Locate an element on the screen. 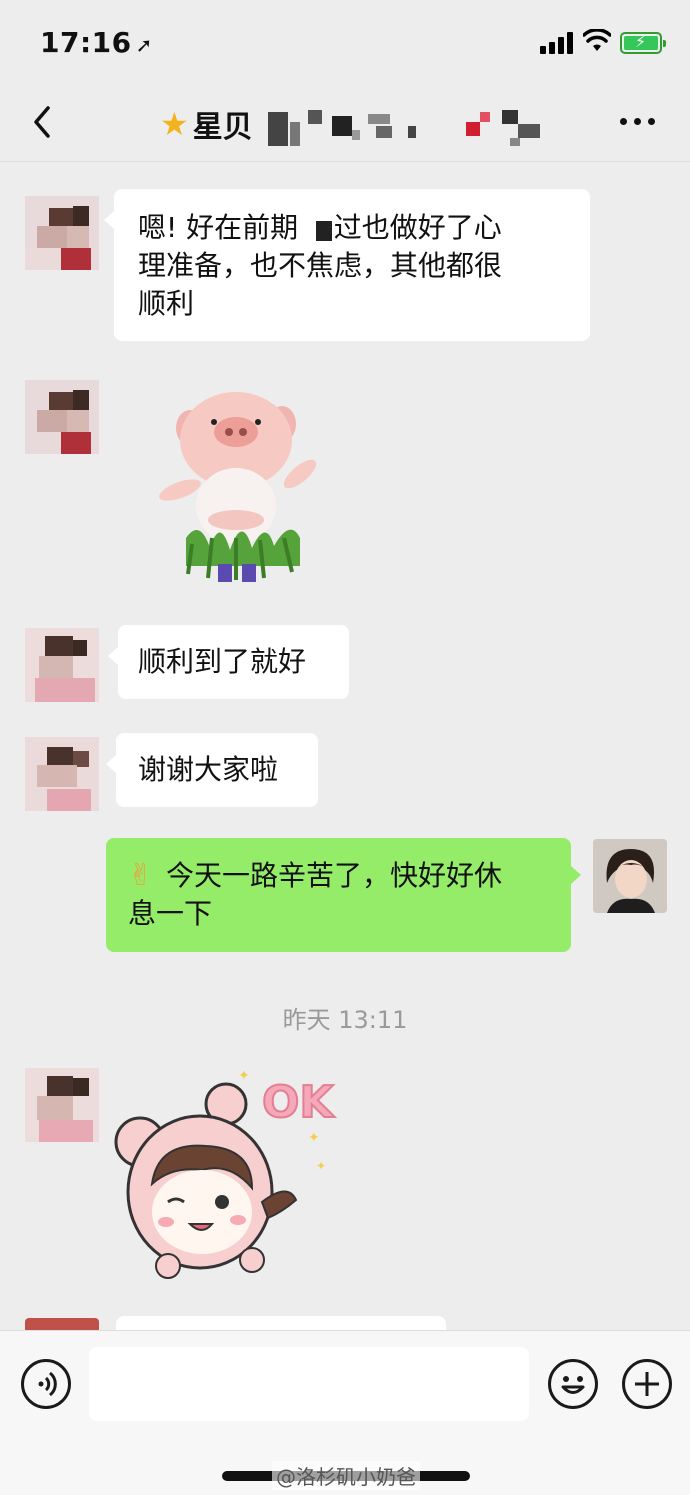  message-bubble is located at coordinates (281, 1323).